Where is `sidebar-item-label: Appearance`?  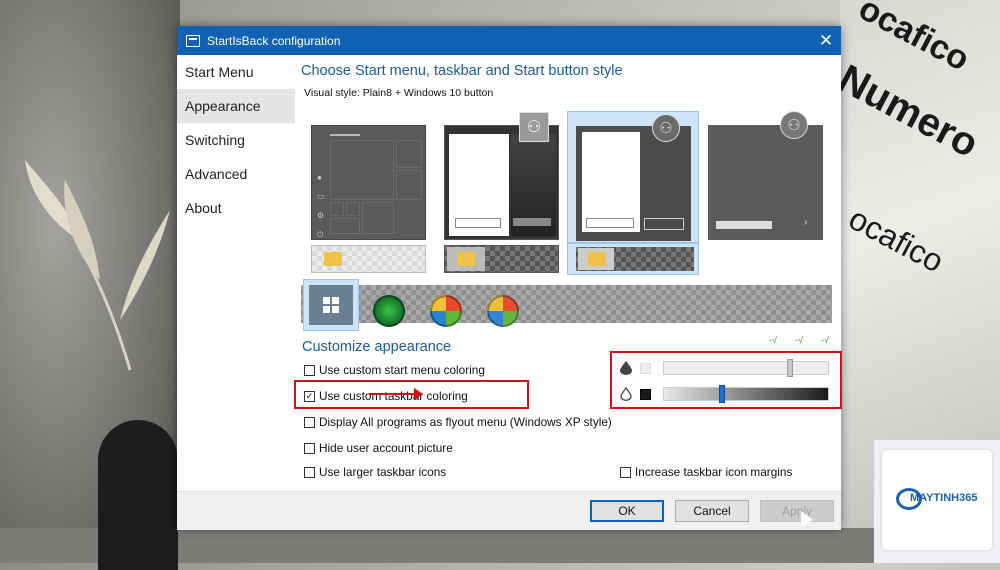 sidebar-item-label: Appearance is located at coordinates (223, 106).